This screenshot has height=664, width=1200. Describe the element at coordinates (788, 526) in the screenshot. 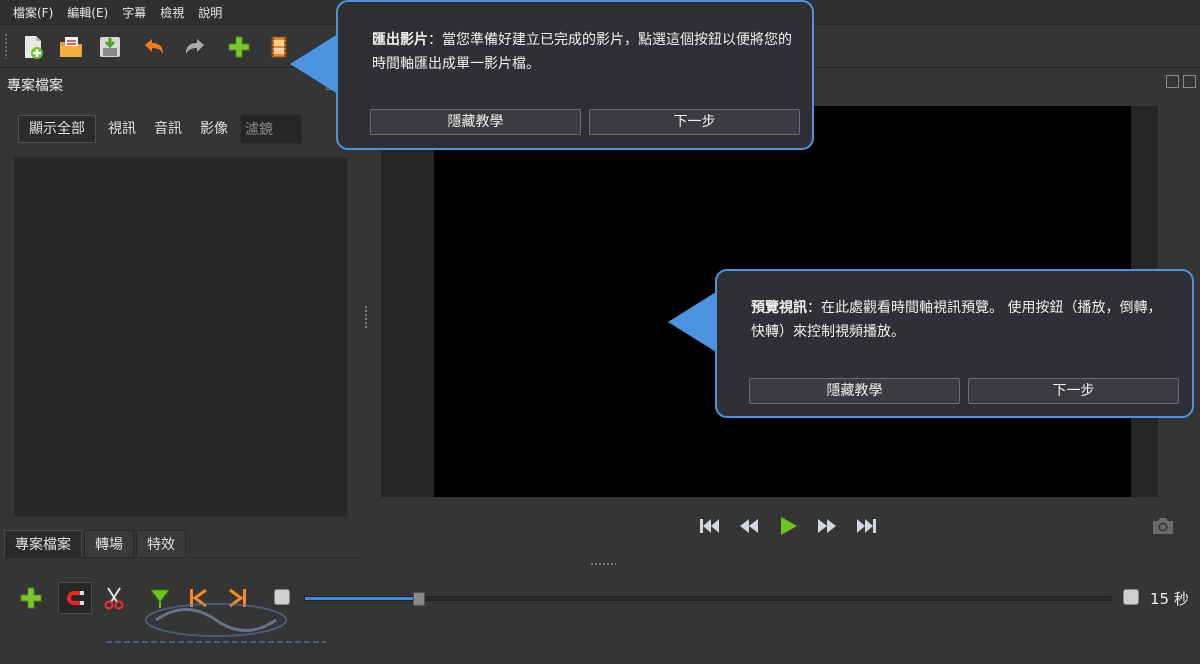

I see `play-icon` at that location.